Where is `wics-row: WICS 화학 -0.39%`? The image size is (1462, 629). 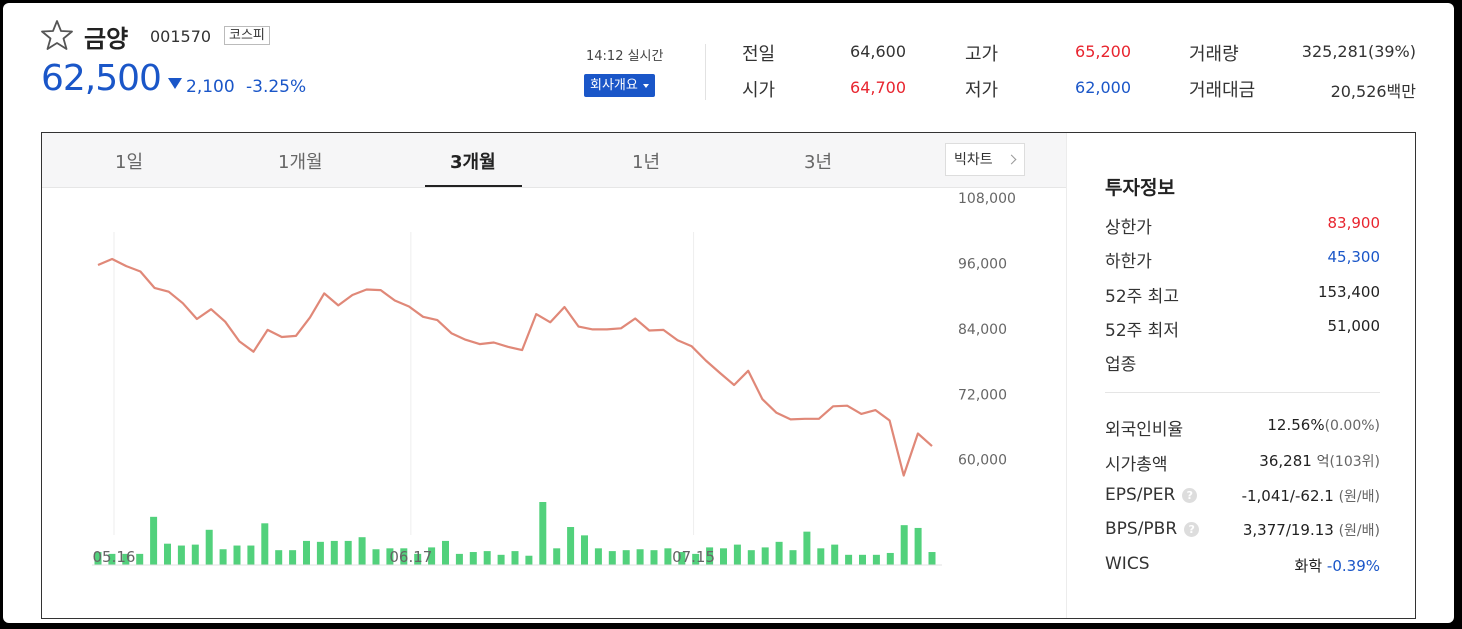 wics-row: WICS 화학 -0.39% is located at coordinates (1242, 565).